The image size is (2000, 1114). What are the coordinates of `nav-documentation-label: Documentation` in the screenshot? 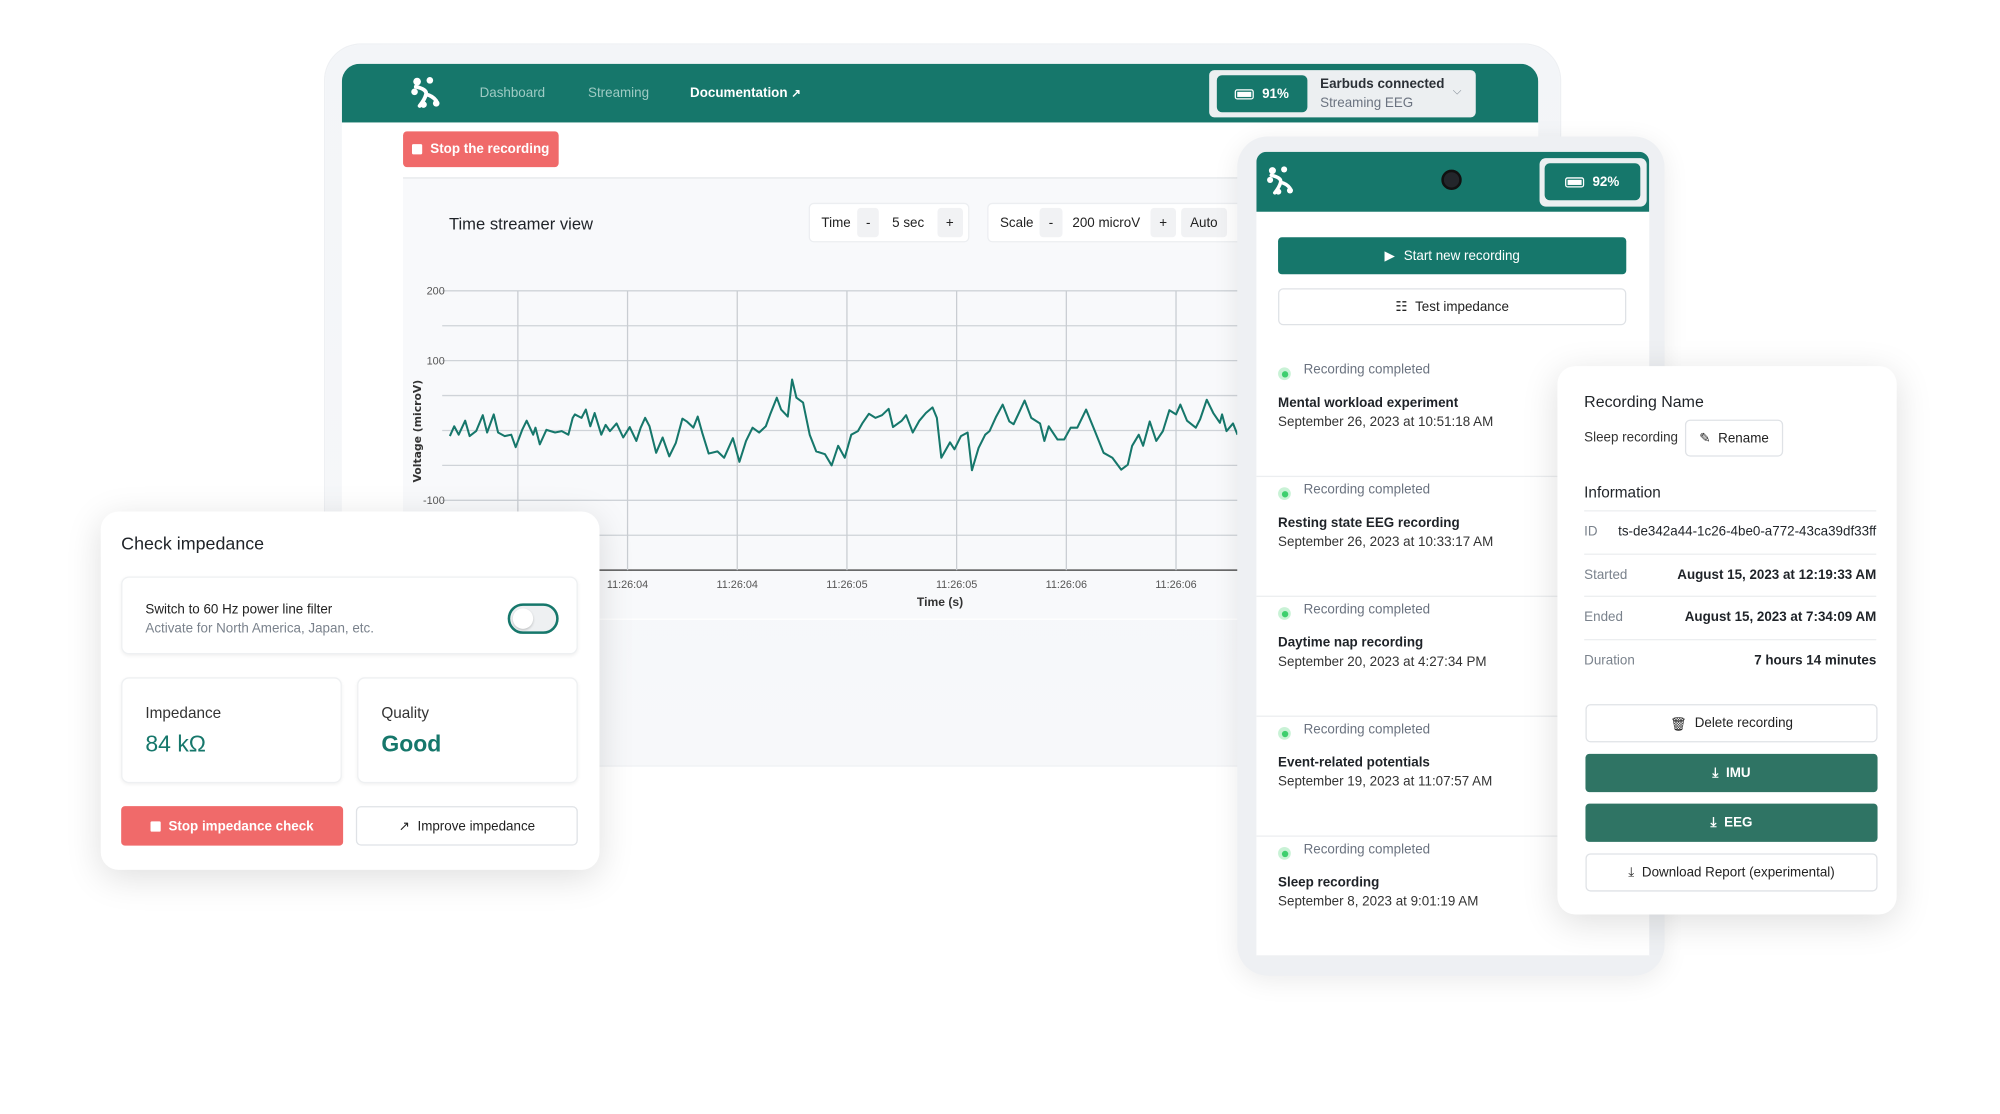 It's located at (739, 93).